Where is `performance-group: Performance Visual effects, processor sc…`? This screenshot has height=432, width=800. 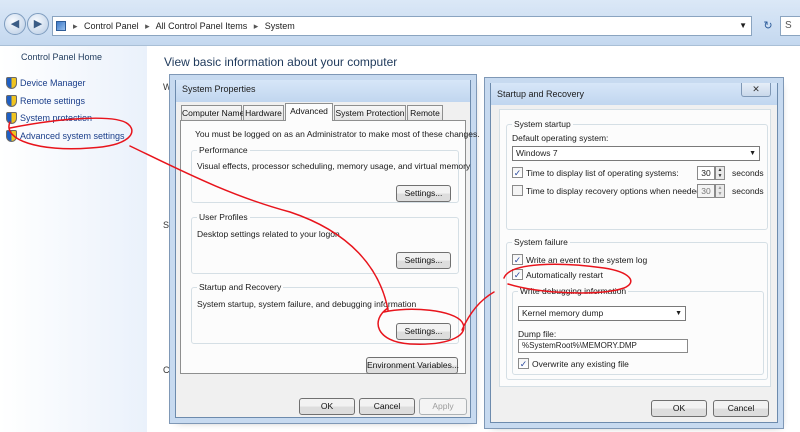 performance-group: Performance Visual effects, processor sc… is located at coordinates (330, 174).